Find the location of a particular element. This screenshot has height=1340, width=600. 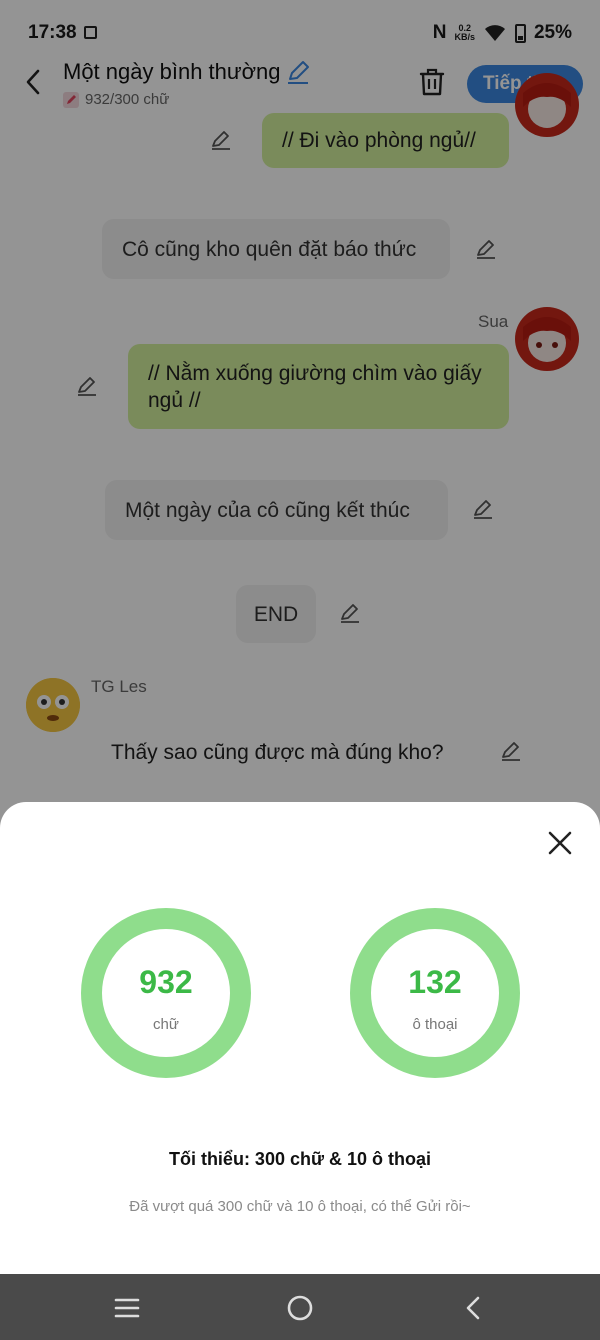

word-count-unit: chữ is located at coordinates (166, 1024).